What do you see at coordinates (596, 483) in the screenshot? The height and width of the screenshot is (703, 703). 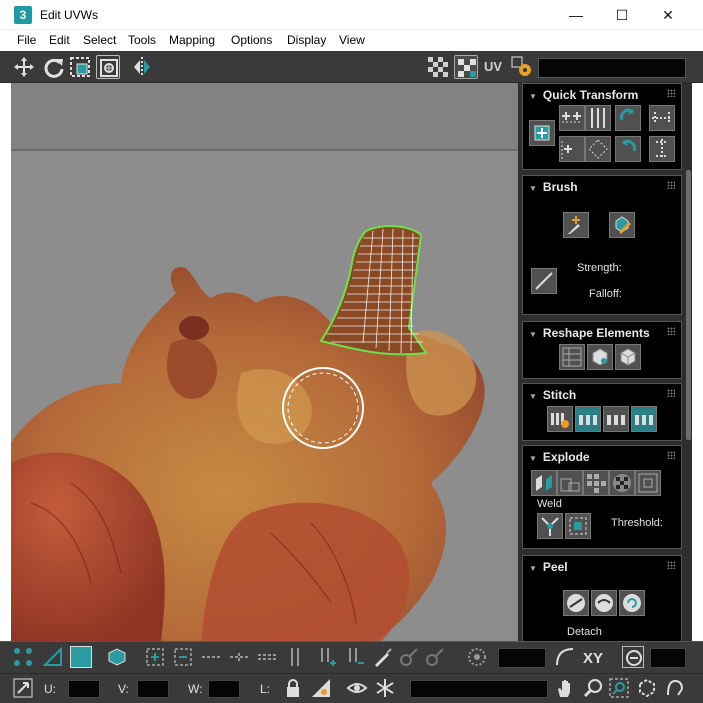 I see `explode-grid-icon` at bounding box center [596, 483].